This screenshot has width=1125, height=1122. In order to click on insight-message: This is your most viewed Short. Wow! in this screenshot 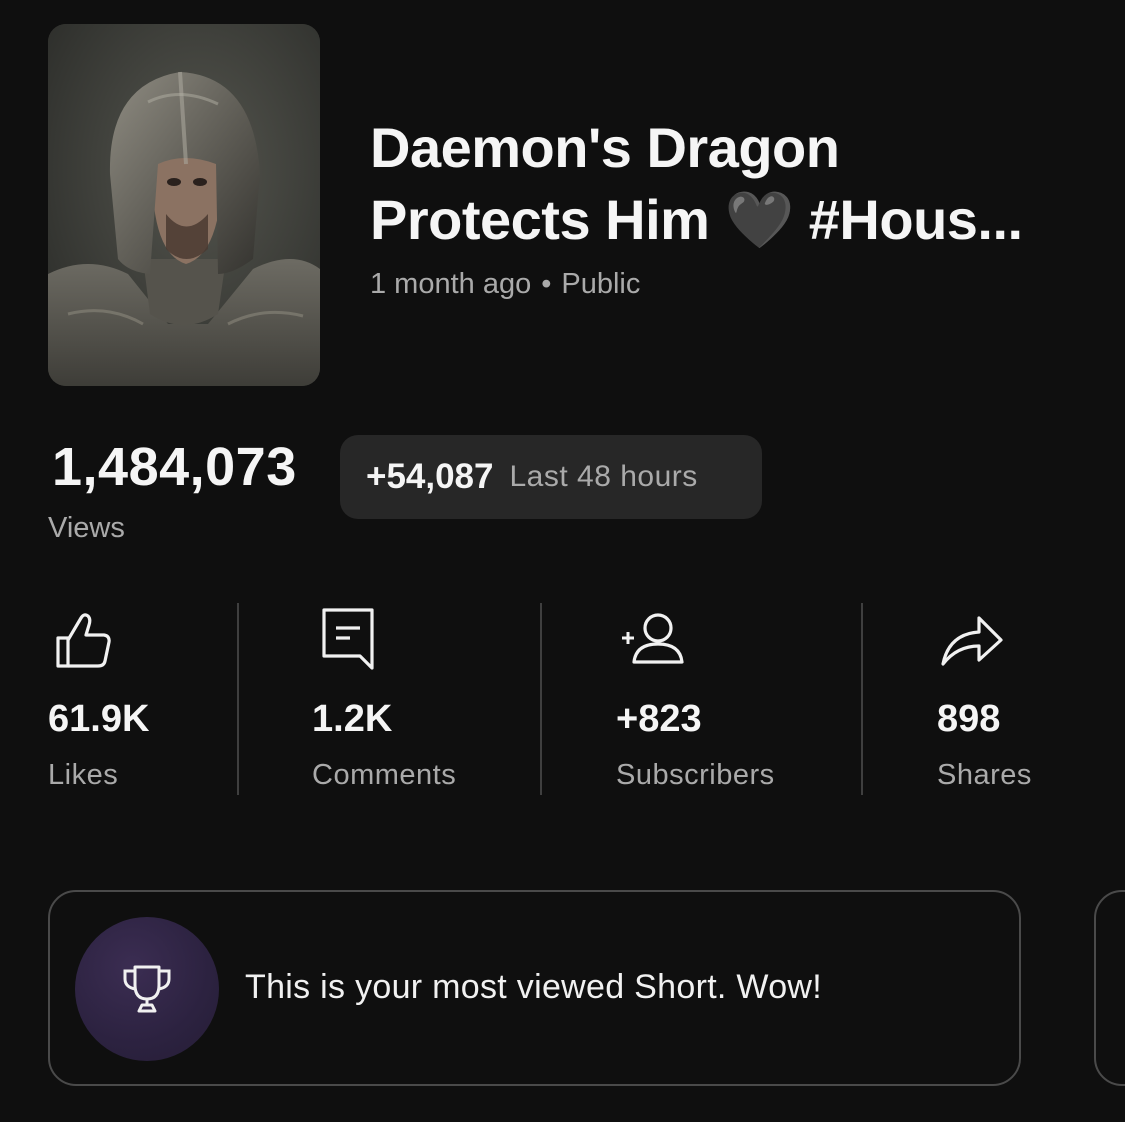, I will do `click(534, 987)`.